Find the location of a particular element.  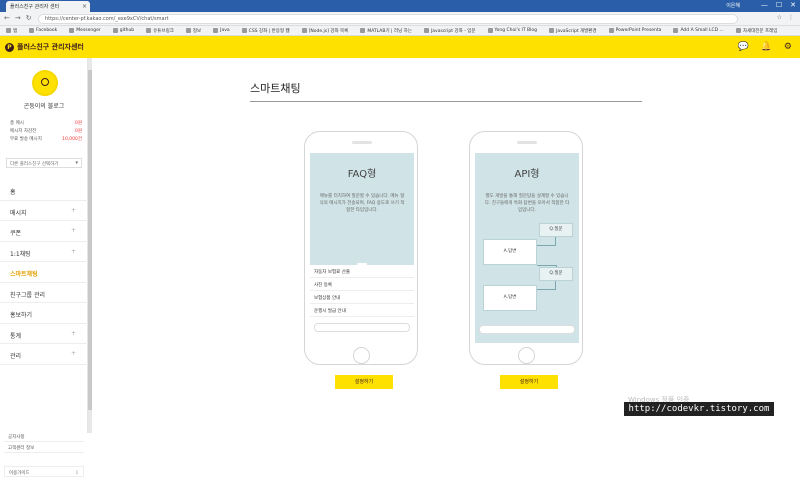

sidebar-footer: 공지사항 고객센터 정보 is located at coordinates (44, 442).